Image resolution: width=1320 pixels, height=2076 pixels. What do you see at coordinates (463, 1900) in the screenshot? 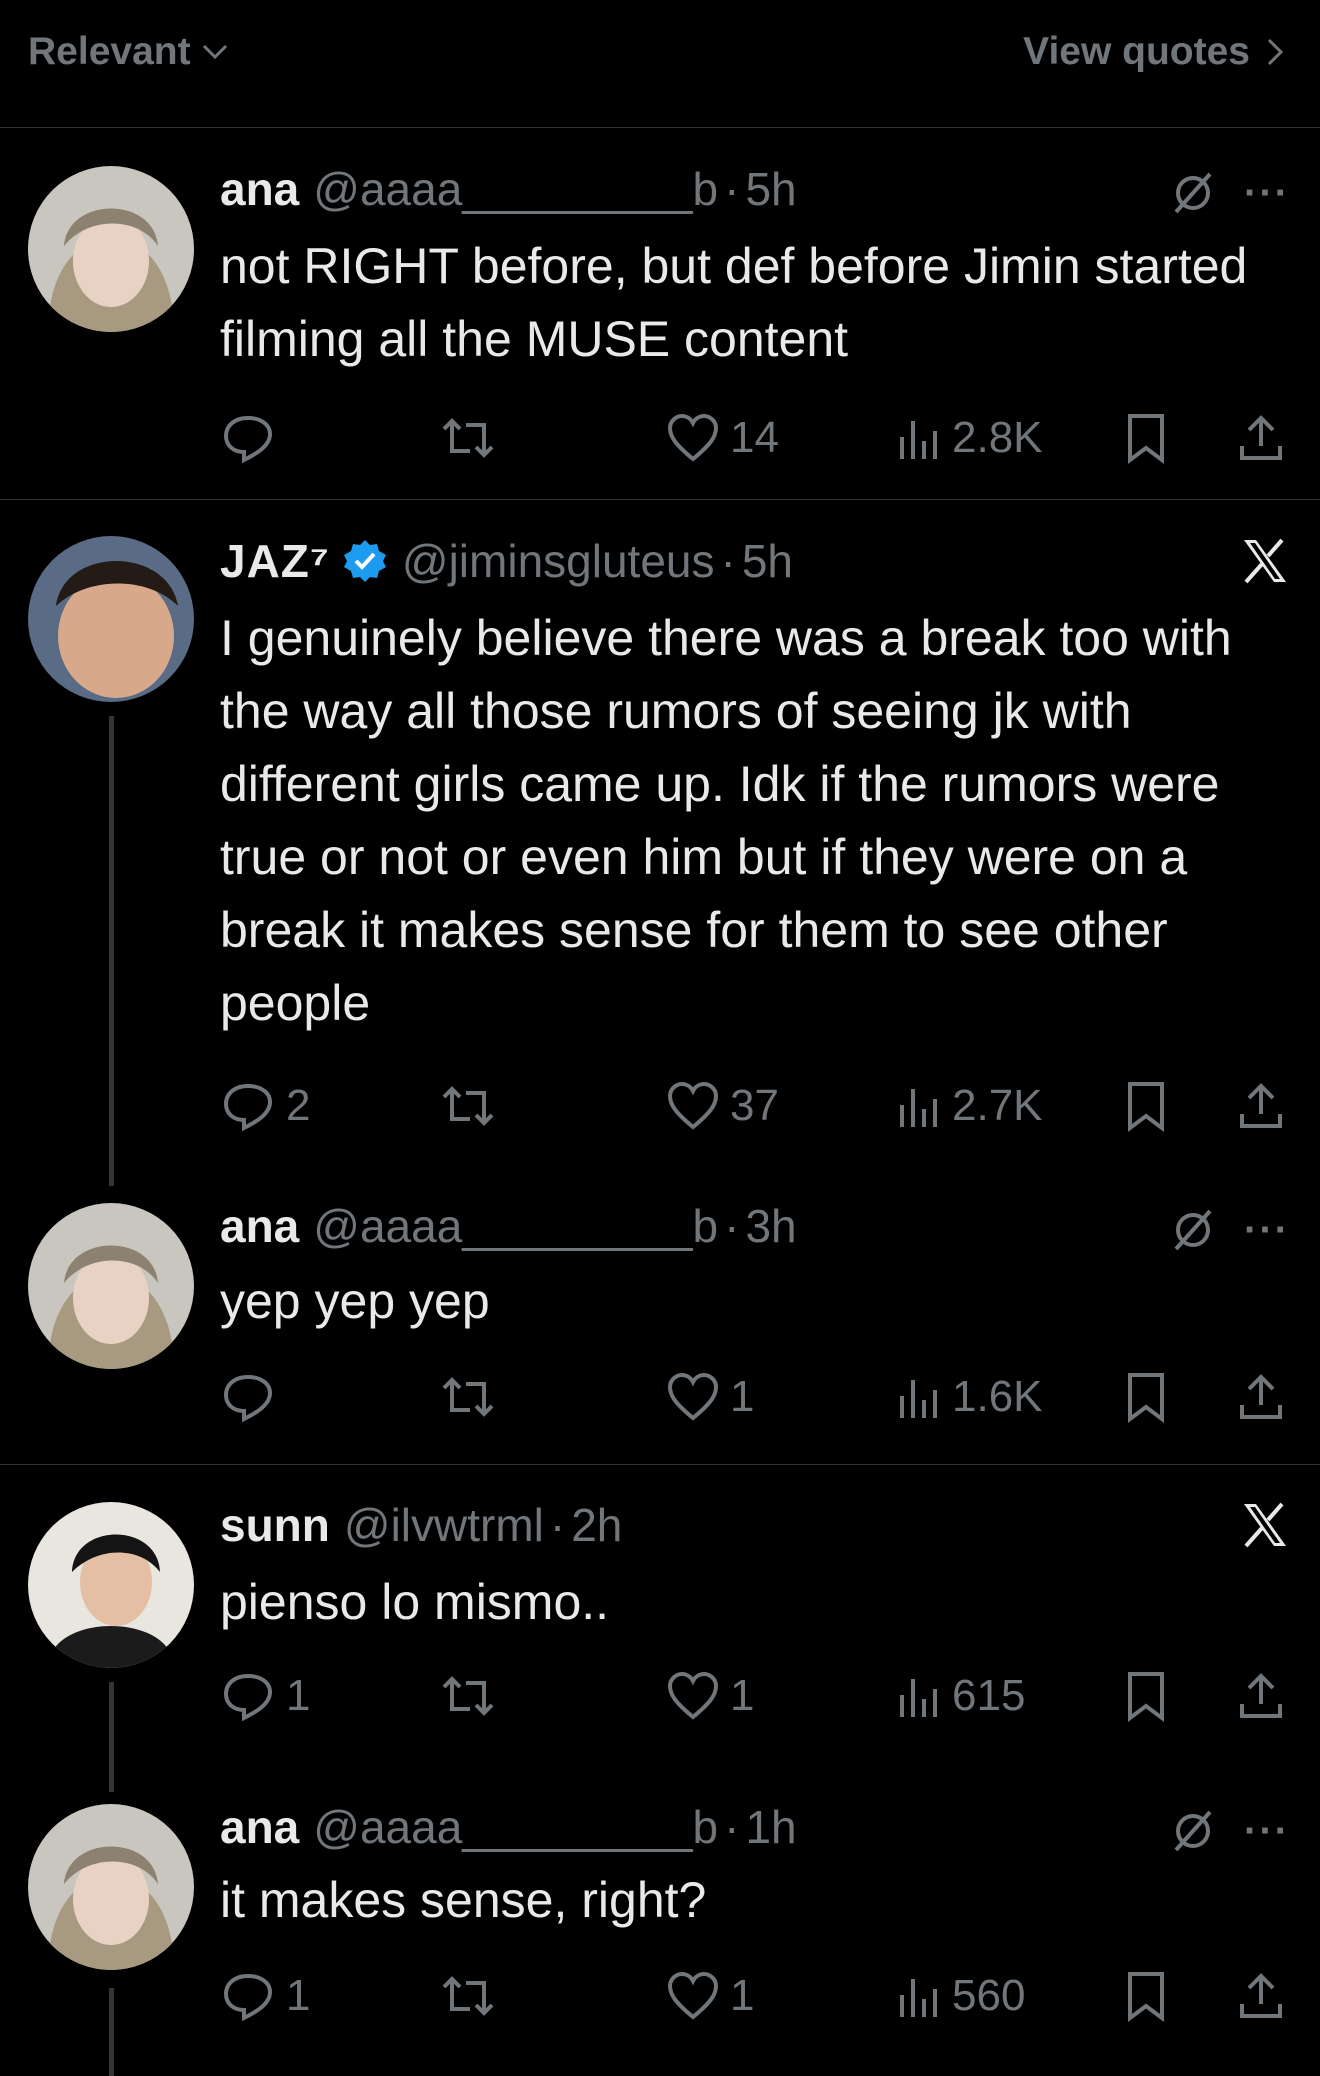
I see `tweet-text: it makes sense, right?` at bounding box center [463, 1900].